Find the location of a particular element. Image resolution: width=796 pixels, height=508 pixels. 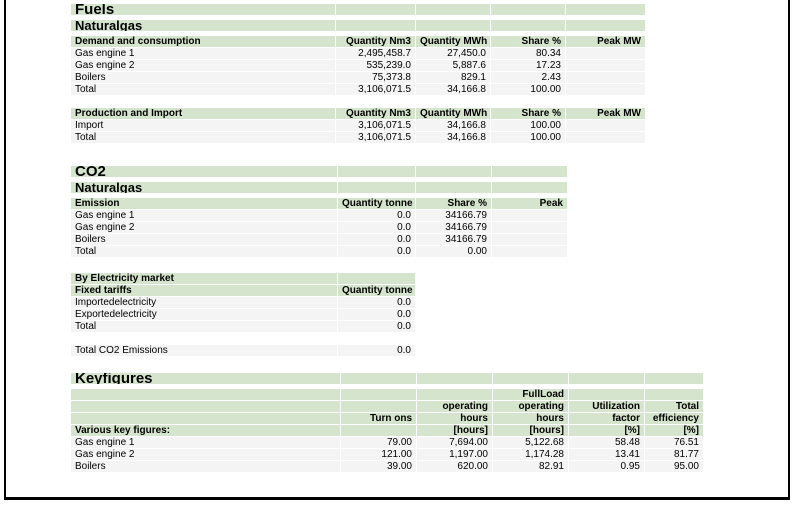

cell-value: 80.34 is located at coordinates (528, 54).